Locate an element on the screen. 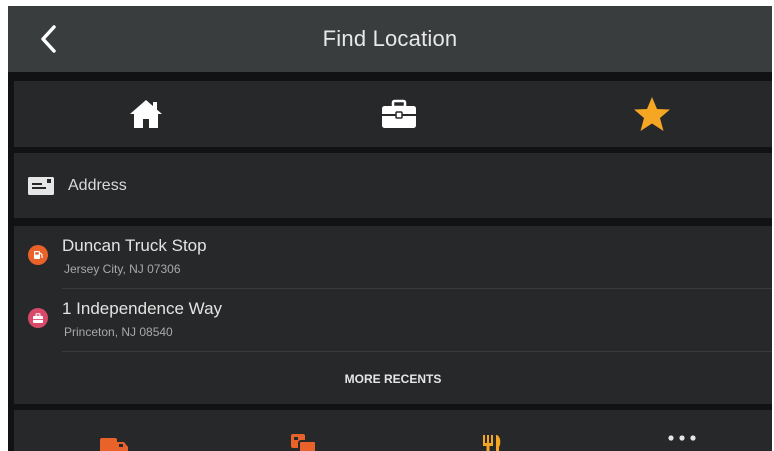 The image size is (774, 451). address-card-icon is located at coordinates (41, 185).